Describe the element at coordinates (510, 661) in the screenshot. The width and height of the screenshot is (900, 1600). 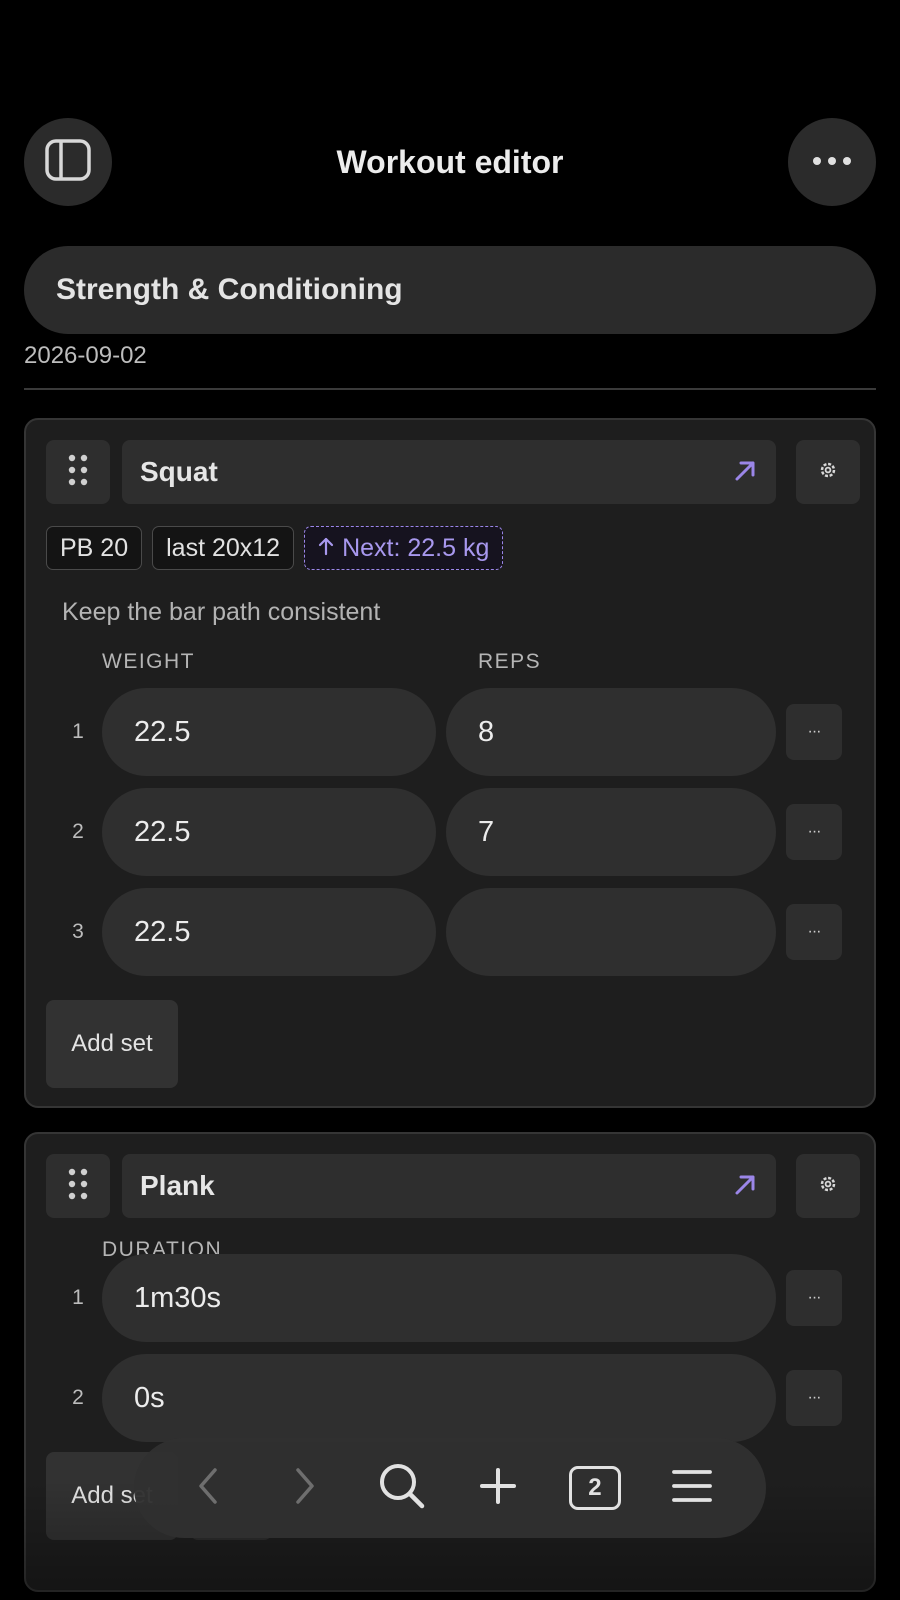
I see `column-header-reps: REPS` at that location.